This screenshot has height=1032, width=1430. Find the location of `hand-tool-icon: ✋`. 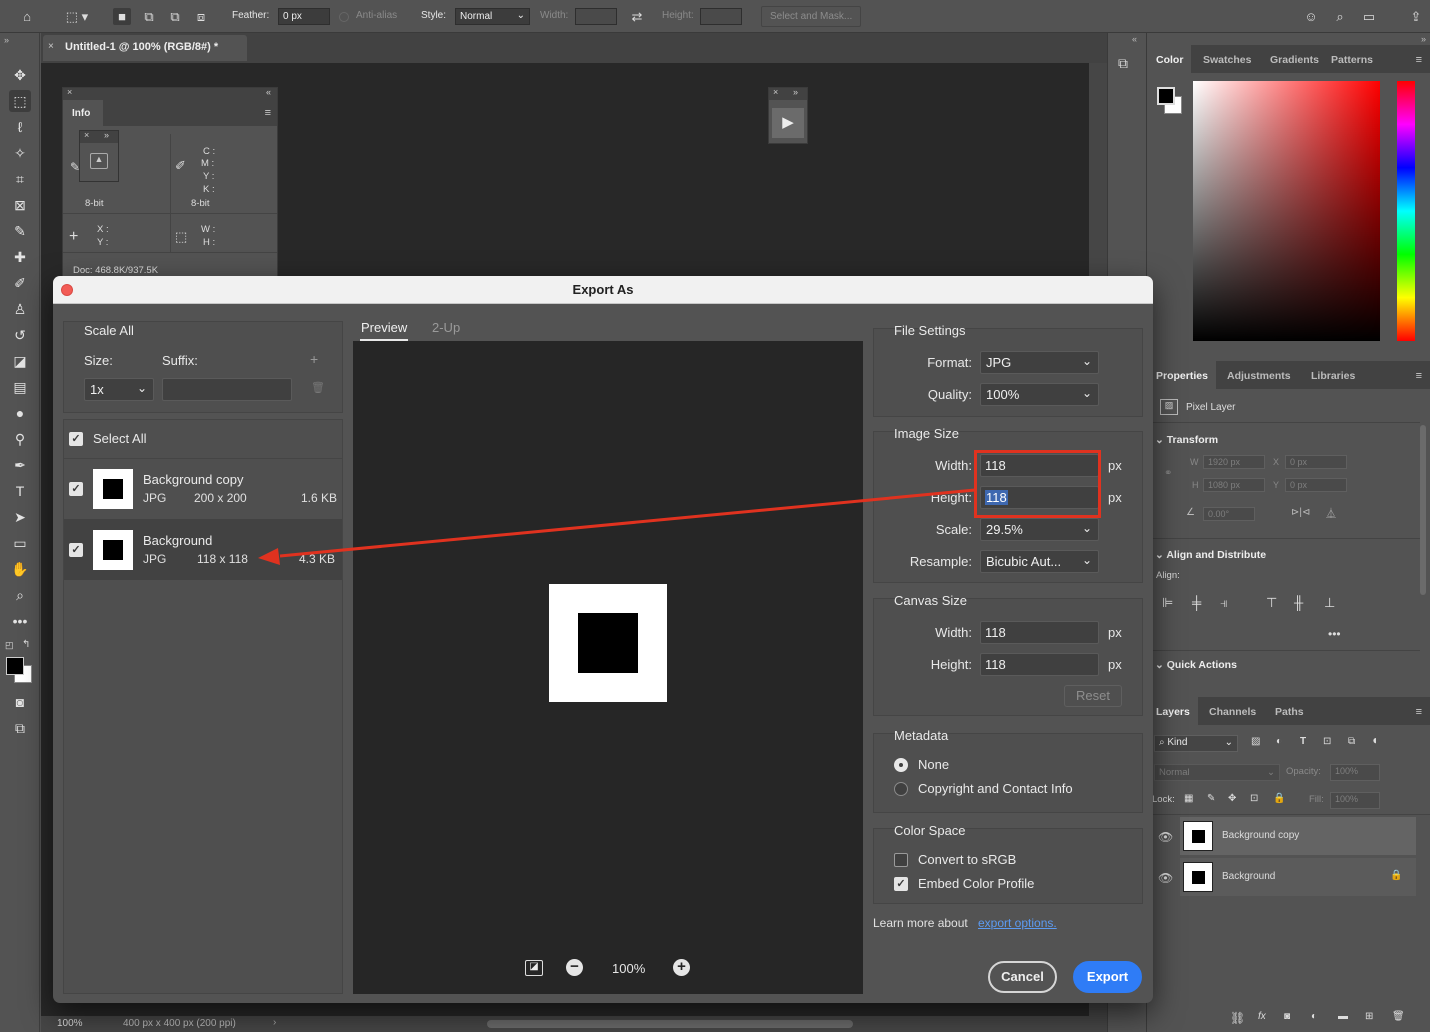

hand-tool-icon: ✋ is located at coordinates (20, 569).